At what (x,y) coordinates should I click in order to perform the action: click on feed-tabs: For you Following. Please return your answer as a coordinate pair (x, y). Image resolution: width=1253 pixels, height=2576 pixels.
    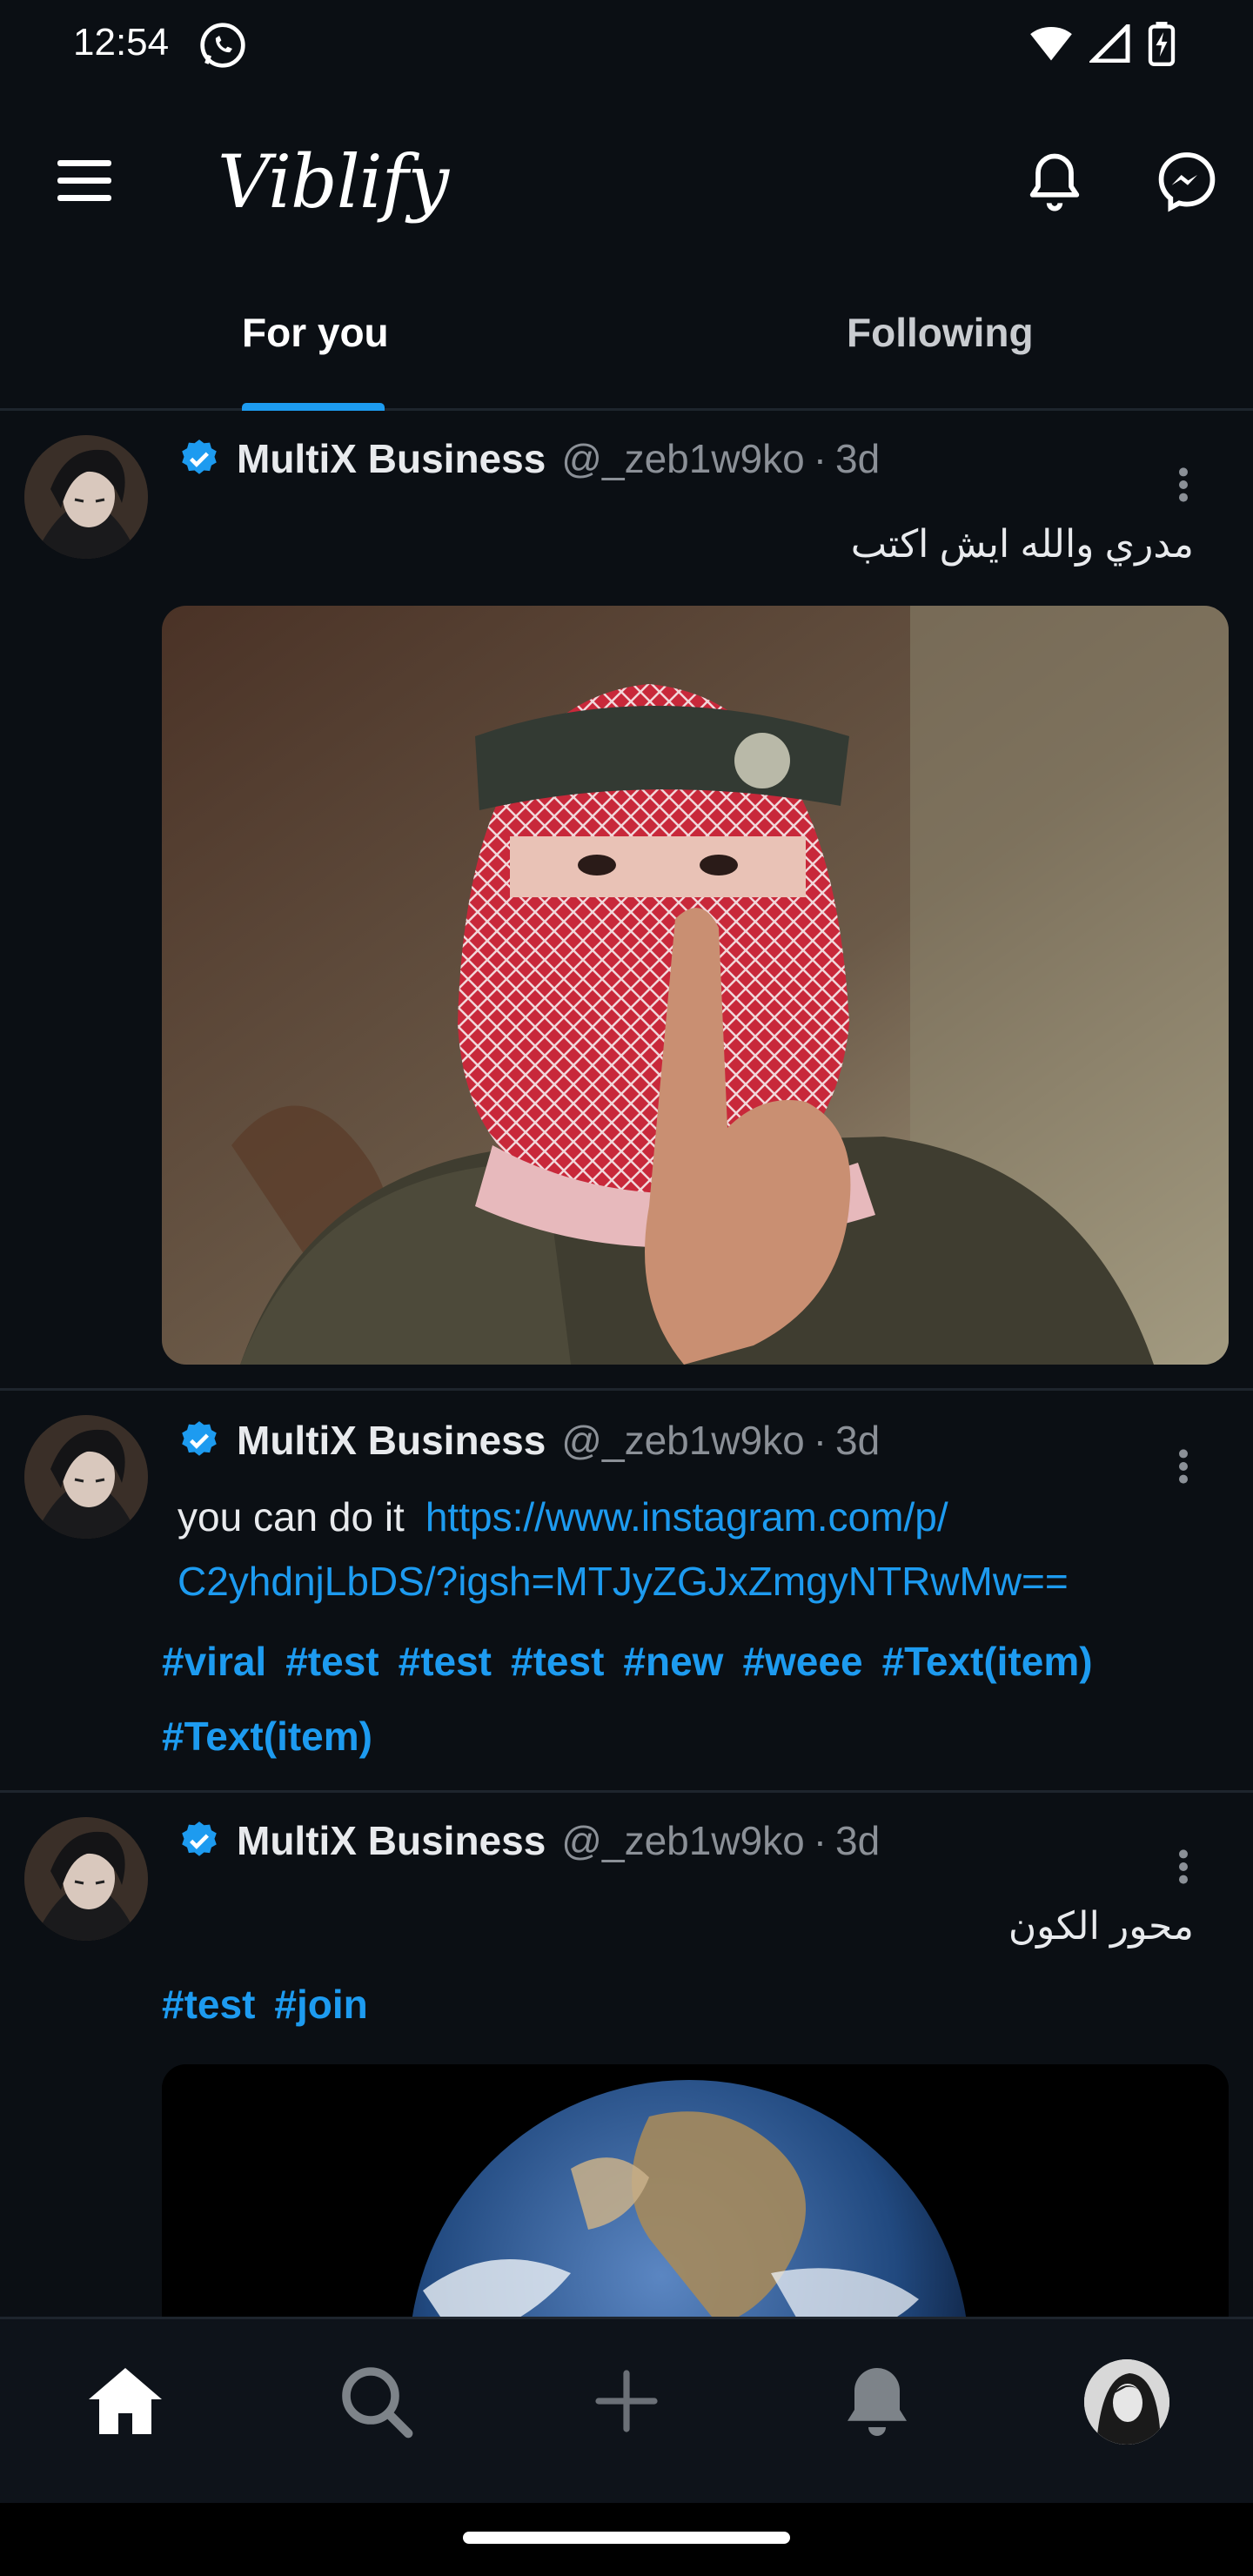
    Looking at the image, I should click on (626, 347).